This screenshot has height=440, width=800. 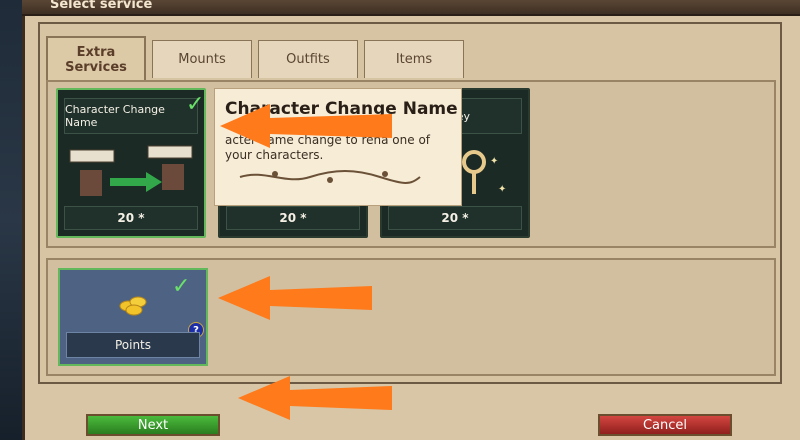 I want to click on coin-icon, so click(x=133, y=306).